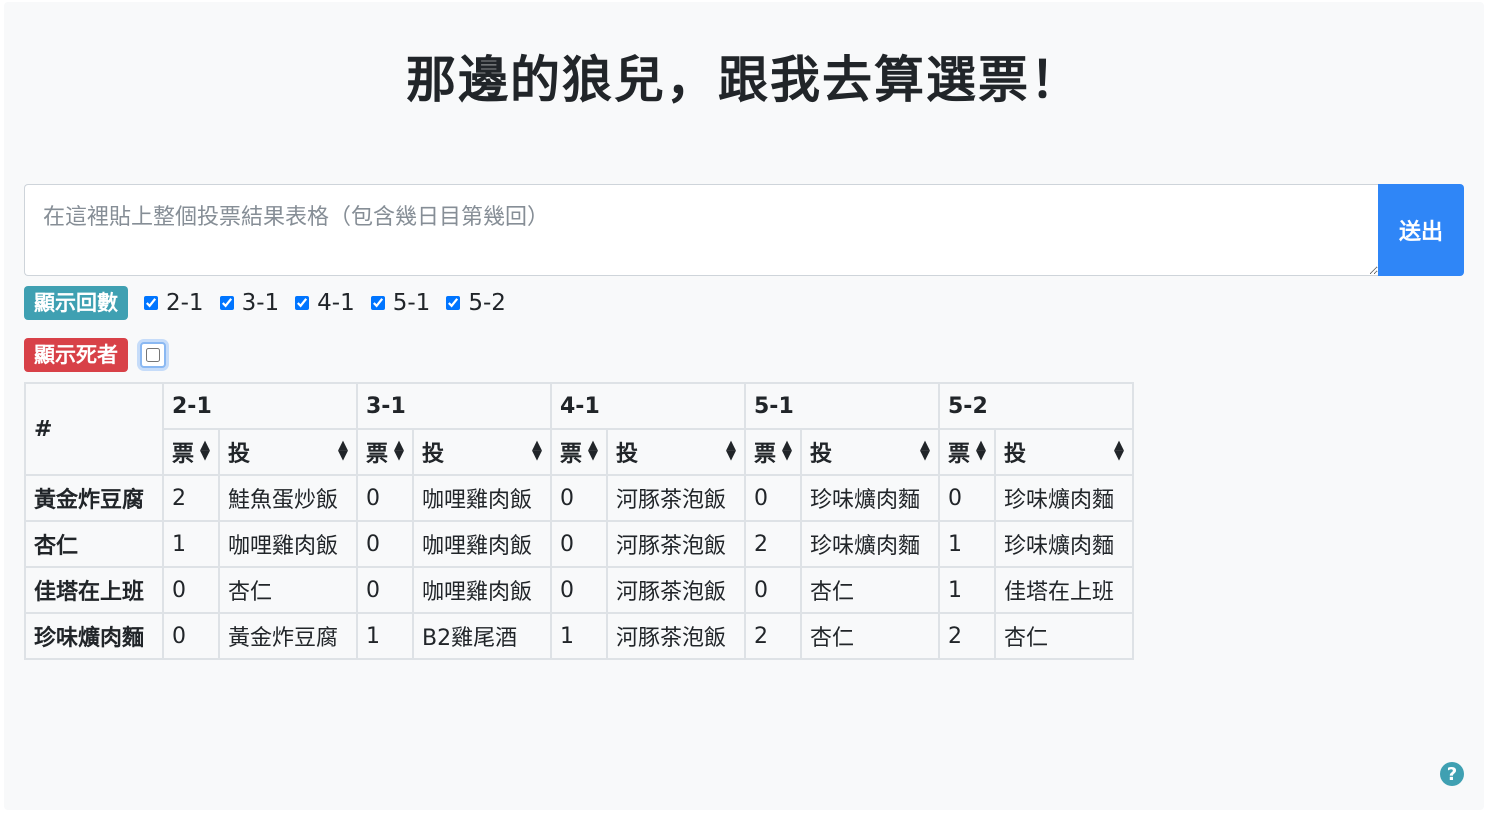 Image resolution: width=1492 pixels, height=818 pixels. Describe the element at coordinates (744, 80) in the screenshot. I see `page-title: 那邊的狼兒，跟我去算選票！` at that location.